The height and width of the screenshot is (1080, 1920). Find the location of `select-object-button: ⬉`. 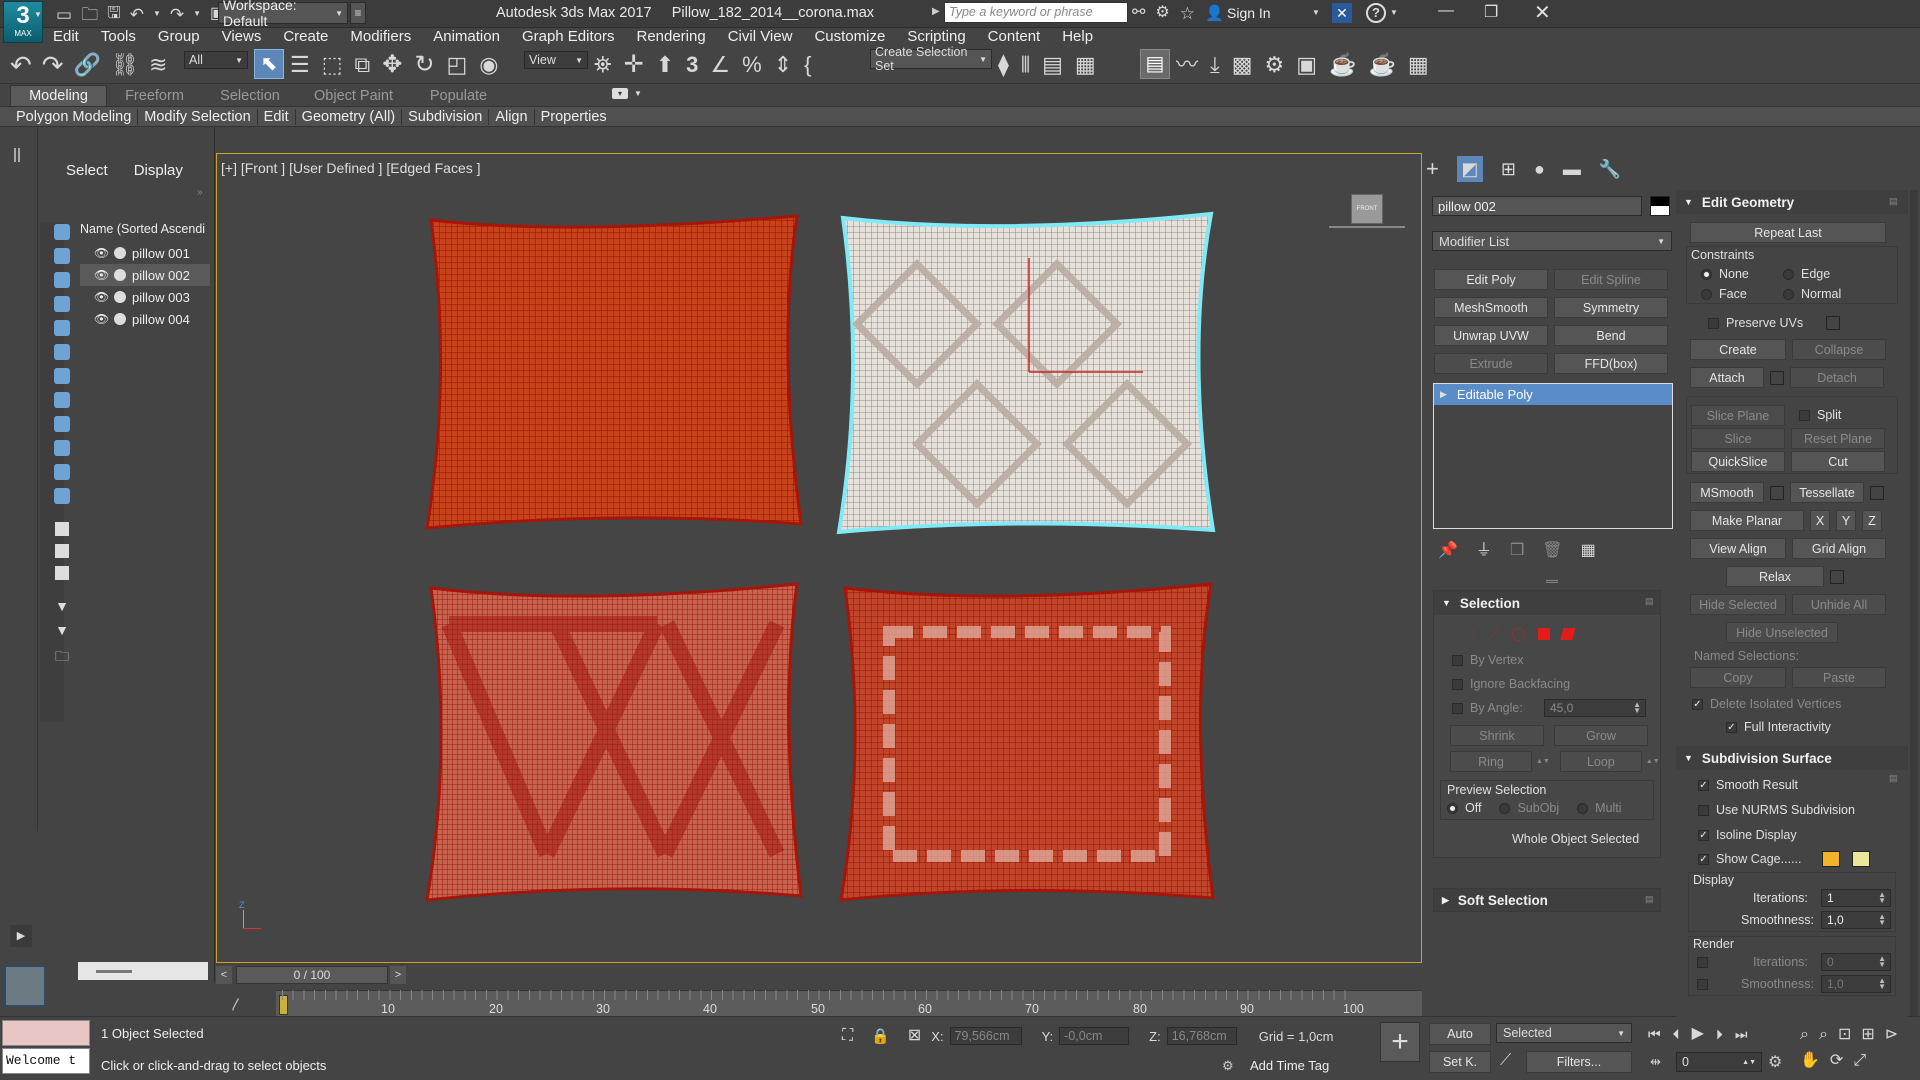

select-object-button: ⬉ is located at coordinates (269, 64).